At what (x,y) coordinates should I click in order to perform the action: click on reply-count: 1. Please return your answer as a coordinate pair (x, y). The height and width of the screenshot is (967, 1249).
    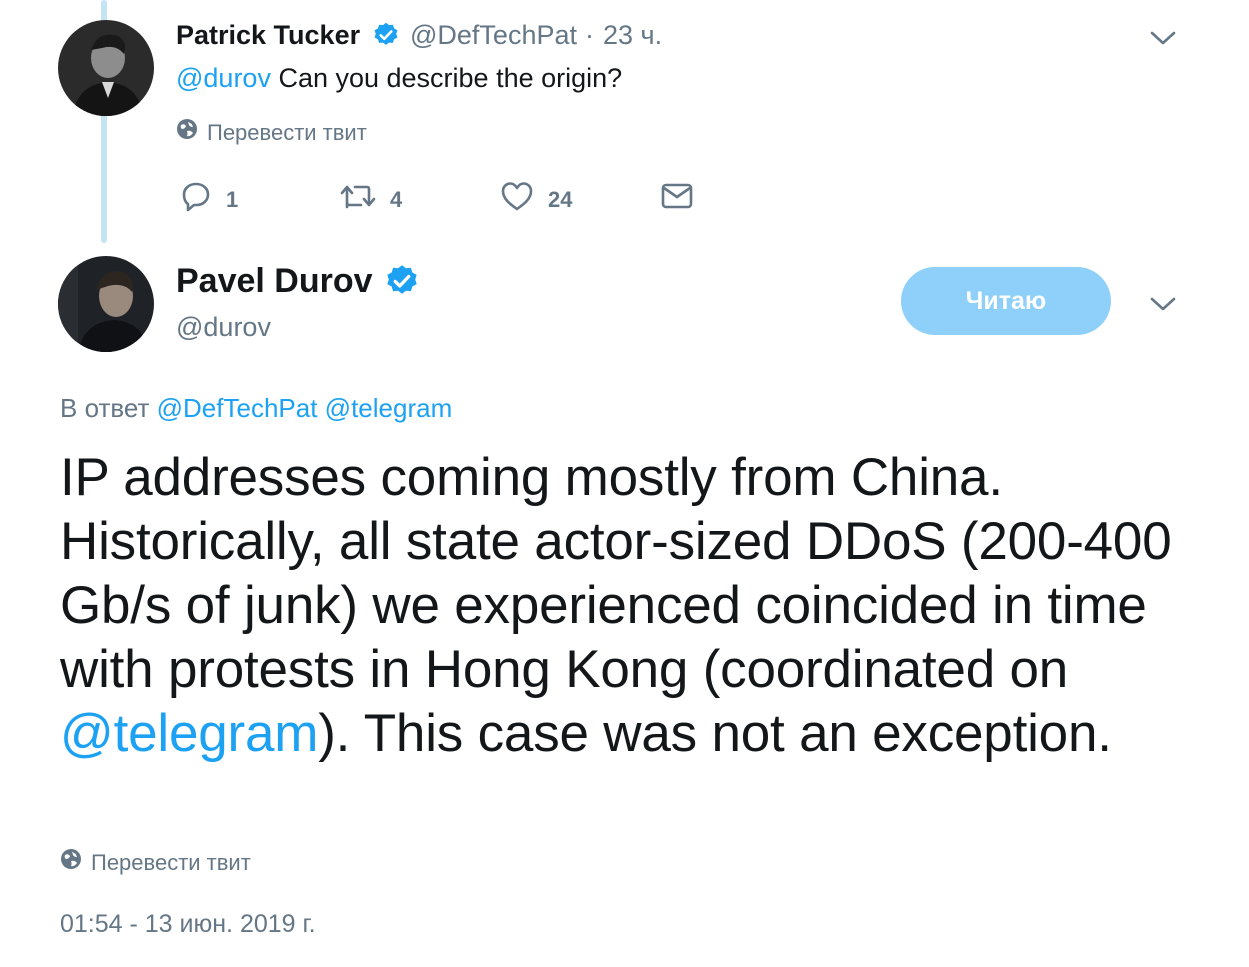
    Looking at the image, I should click on (232, 199).